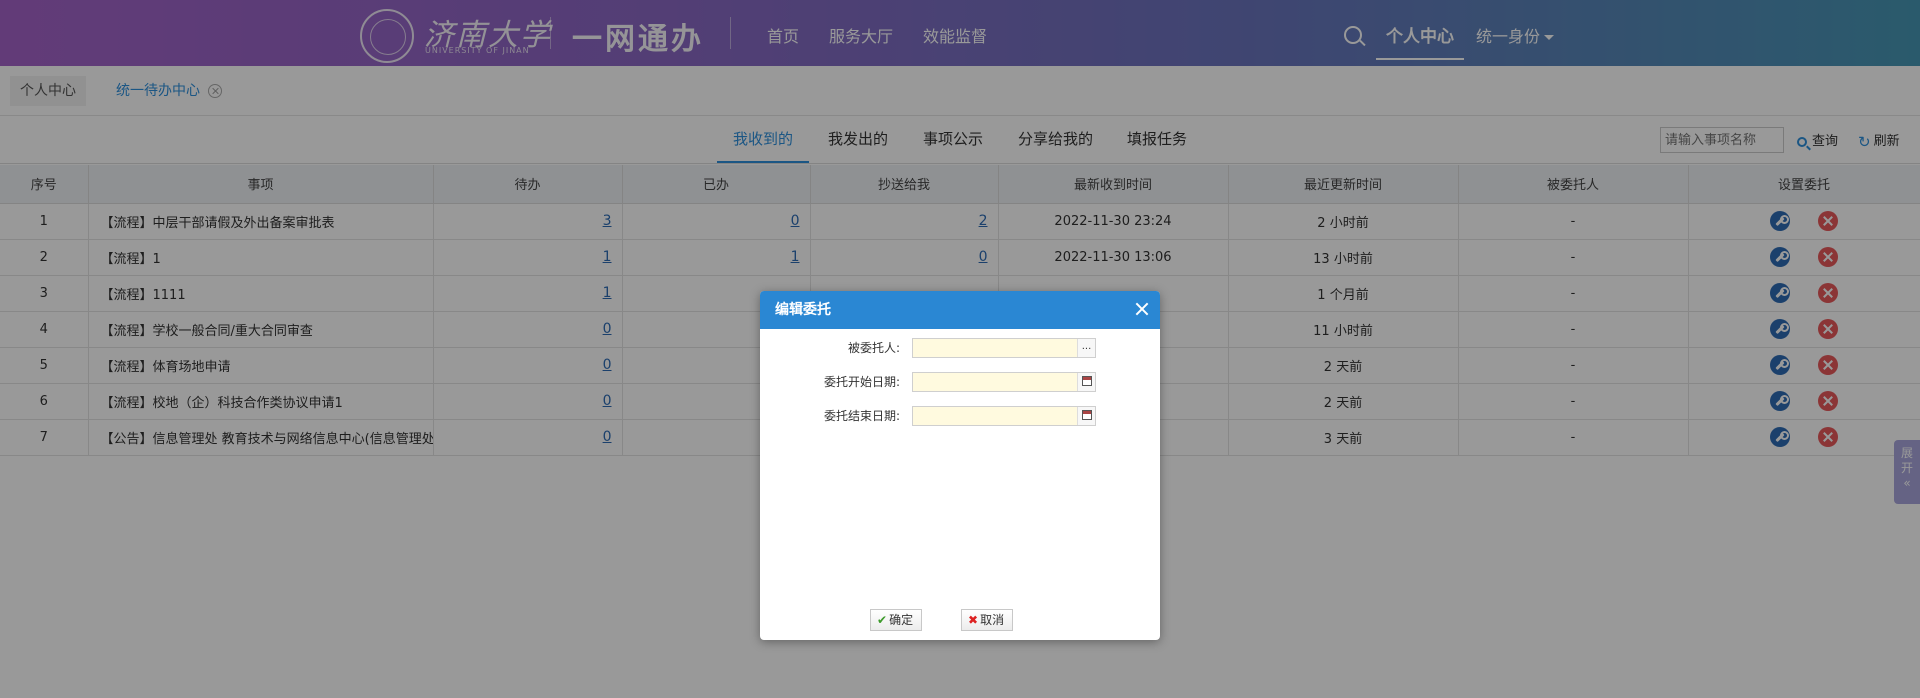 The height and width of the screenshot is (698, 1920). I want to click on dialog-title: 编辑委托, so click(803, 310).